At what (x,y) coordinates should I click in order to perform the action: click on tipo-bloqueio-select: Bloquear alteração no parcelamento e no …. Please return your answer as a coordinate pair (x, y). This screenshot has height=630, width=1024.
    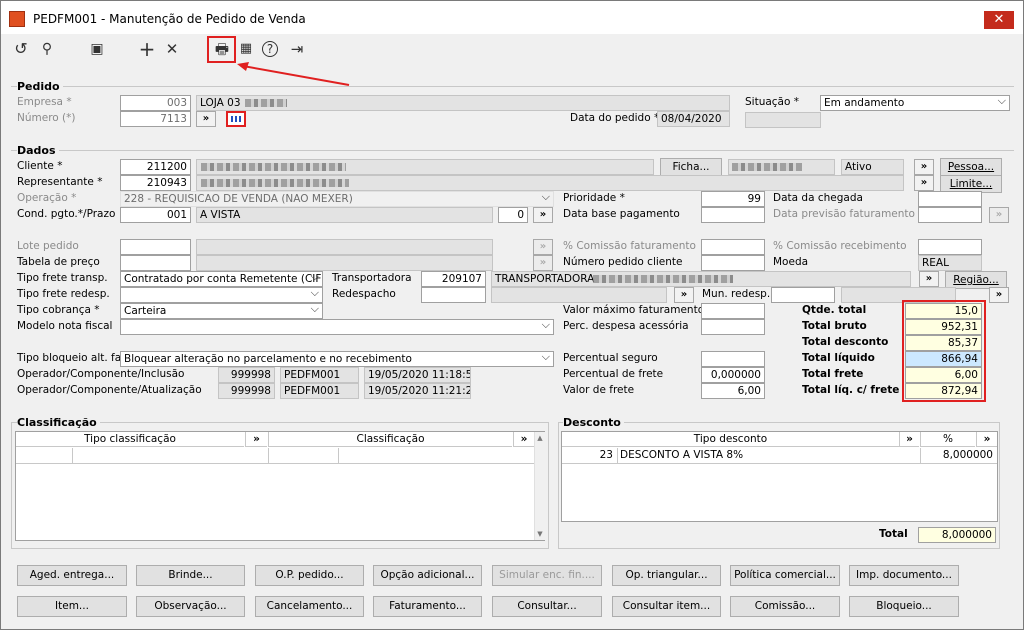
    Looking at the image, I should click on (337, 359).